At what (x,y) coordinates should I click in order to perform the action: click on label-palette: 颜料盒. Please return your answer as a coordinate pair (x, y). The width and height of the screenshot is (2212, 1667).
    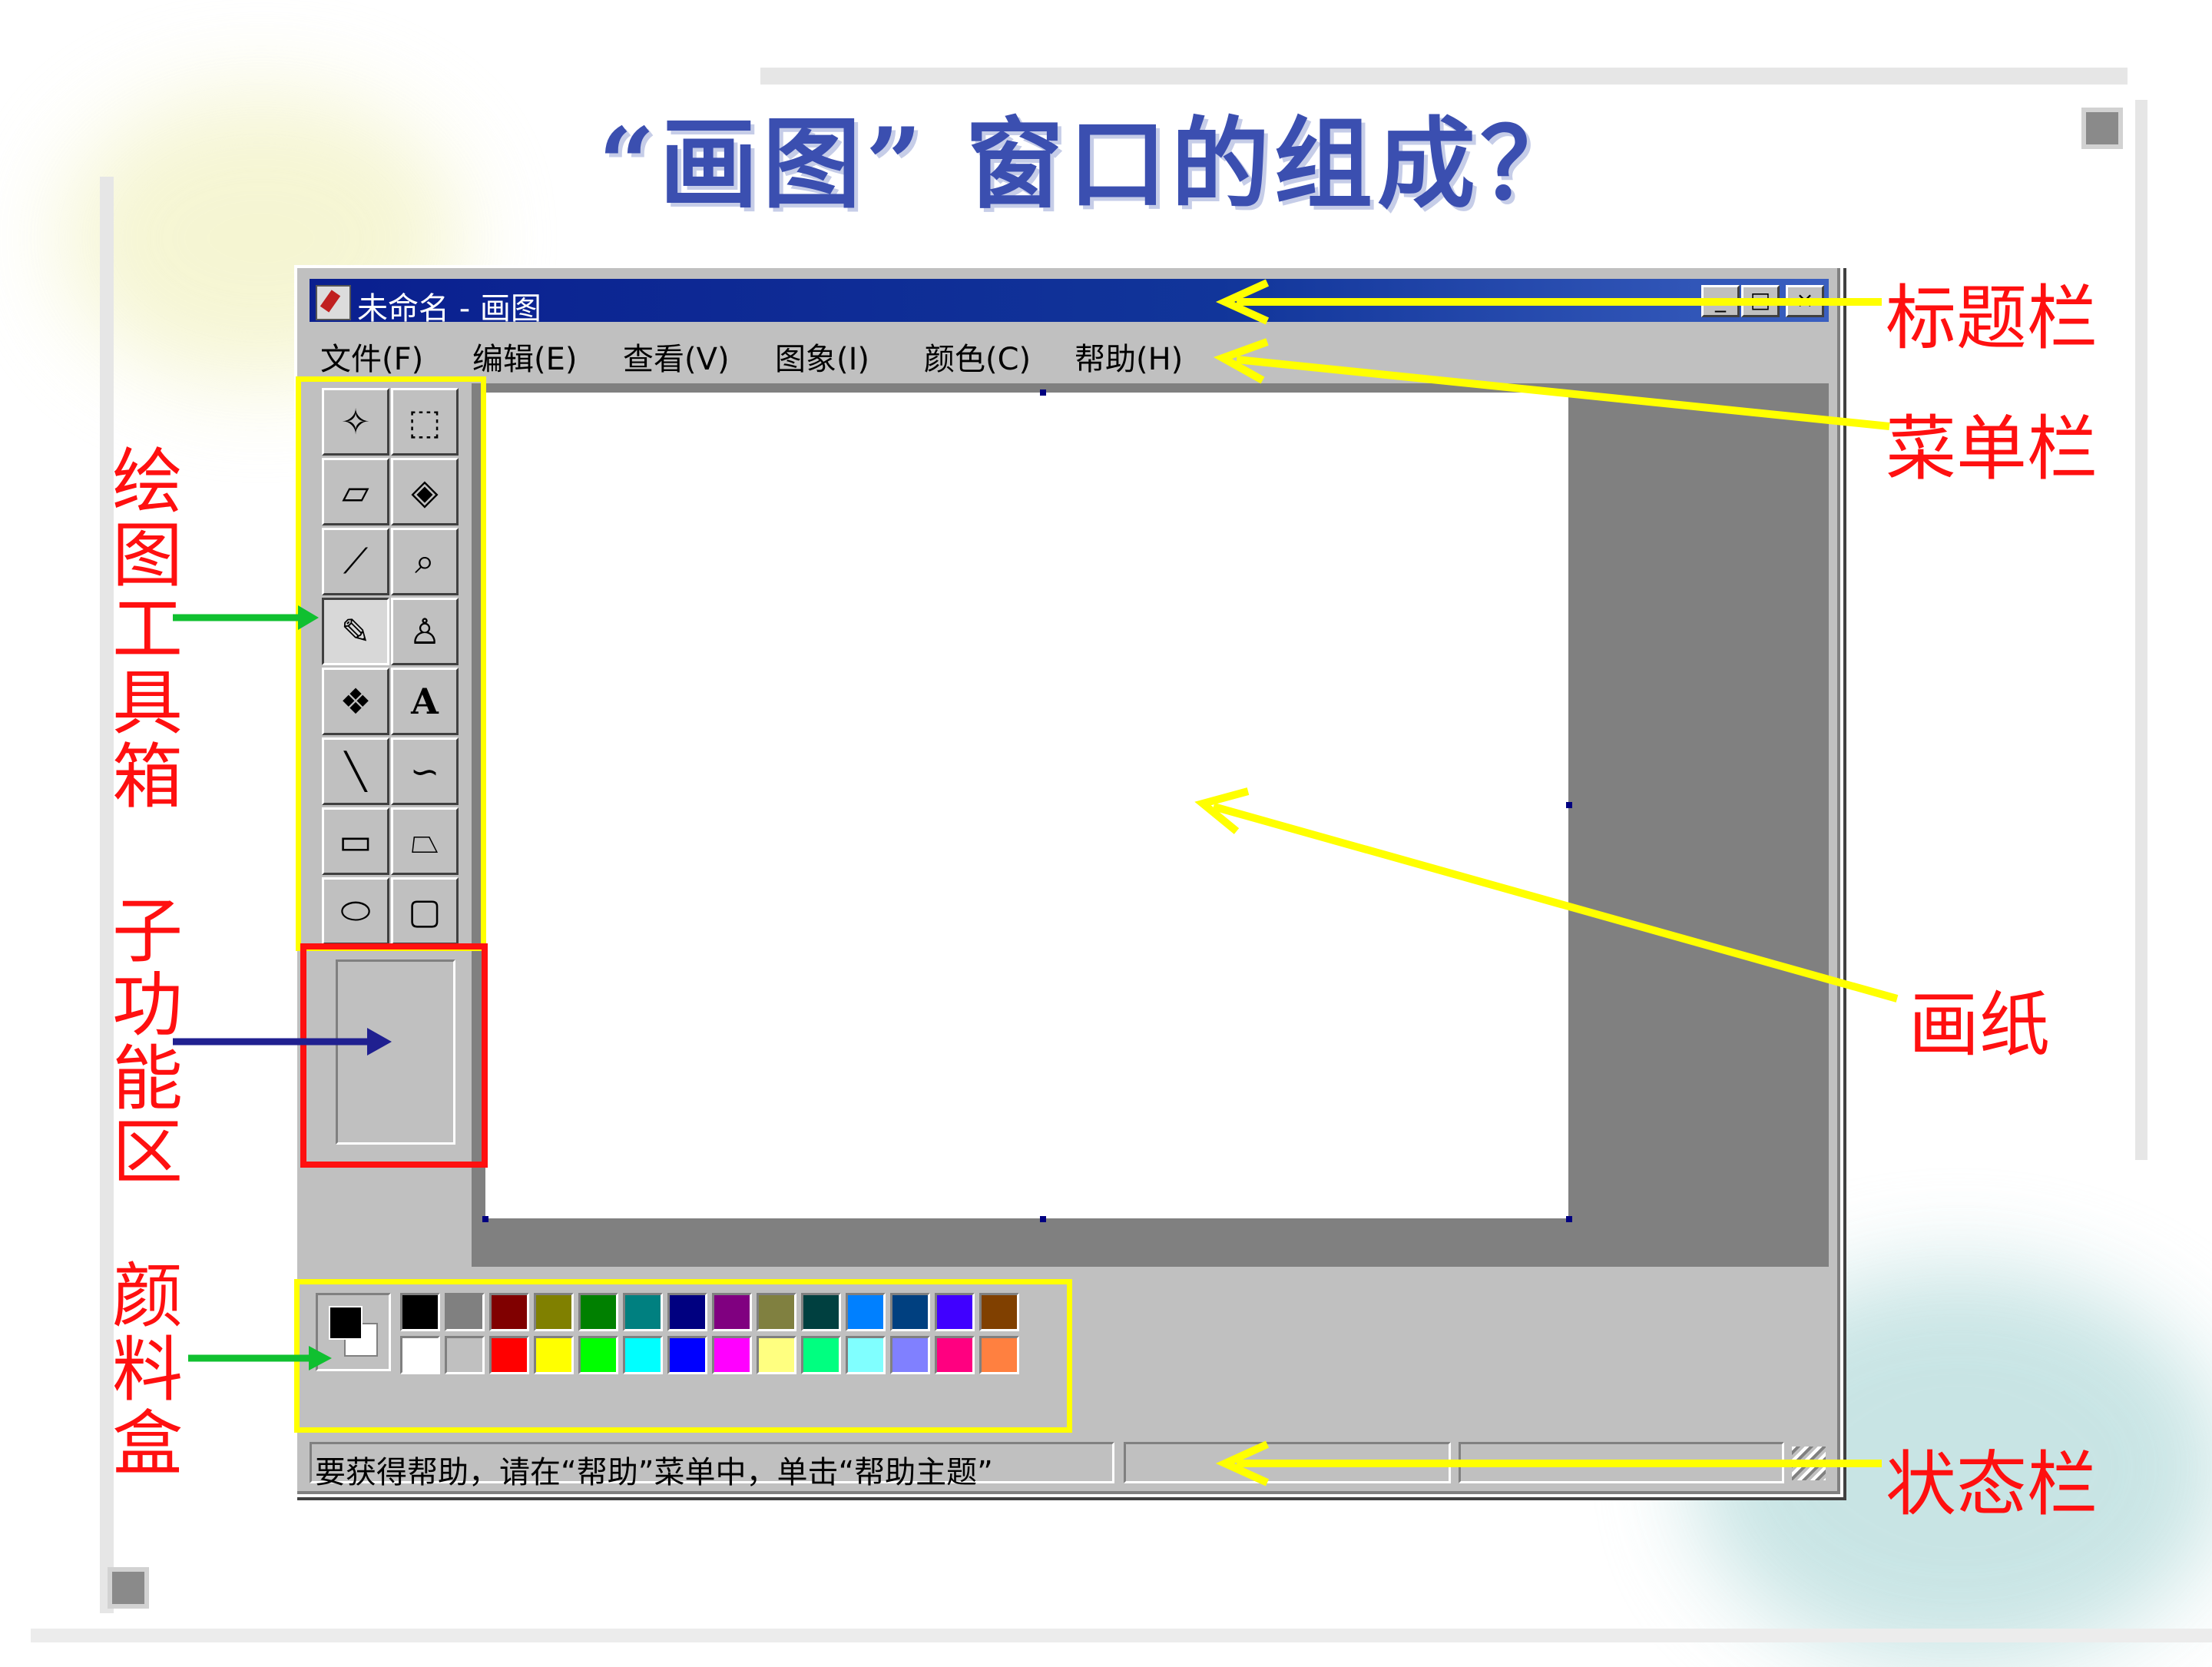
    Looking at the image, I should click on (147, 1370).